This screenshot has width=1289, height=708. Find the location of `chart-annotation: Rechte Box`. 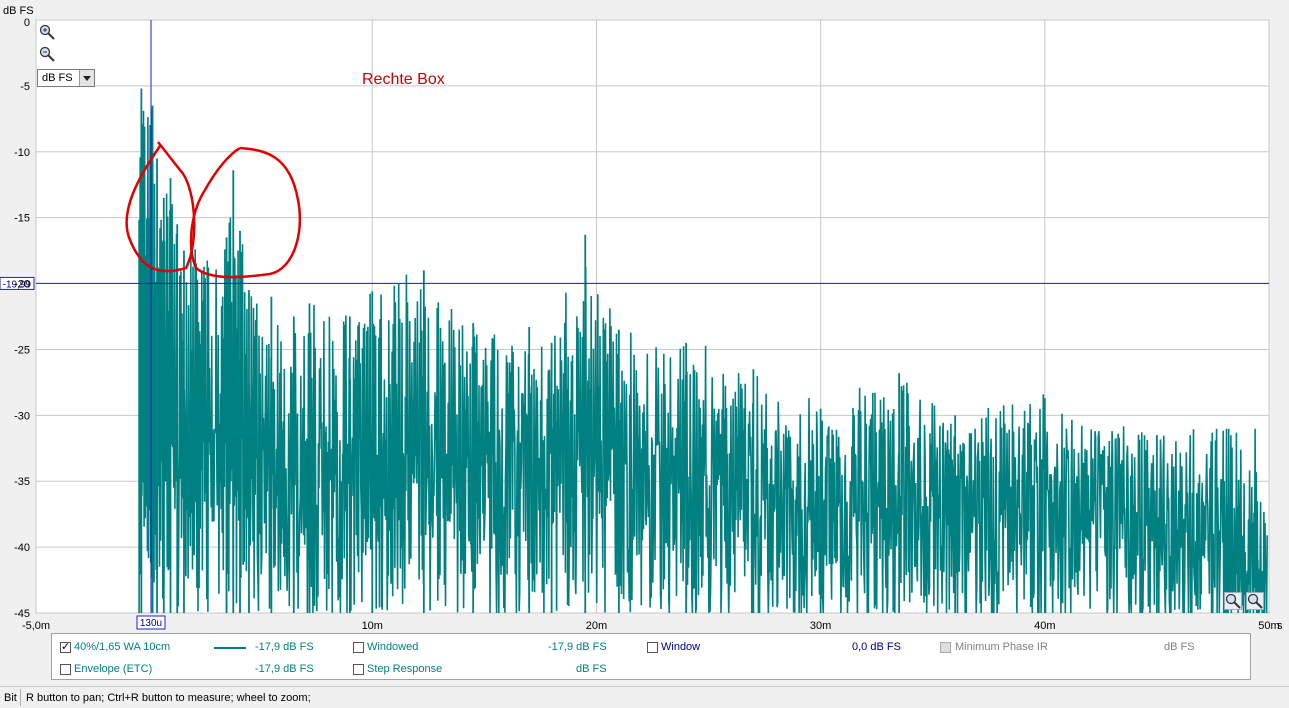

chart-annotation: Rechte Box is located at coordinates (403, 79).